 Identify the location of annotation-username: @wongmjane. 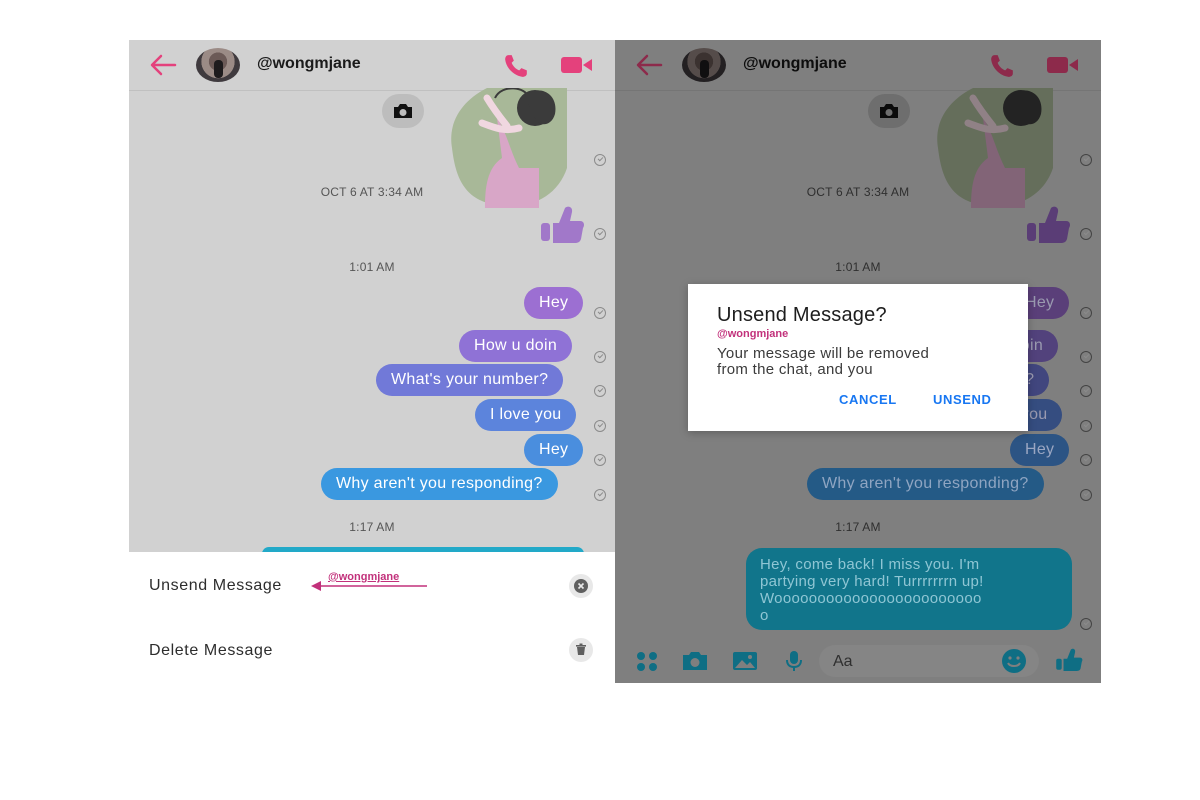
(364, 577).